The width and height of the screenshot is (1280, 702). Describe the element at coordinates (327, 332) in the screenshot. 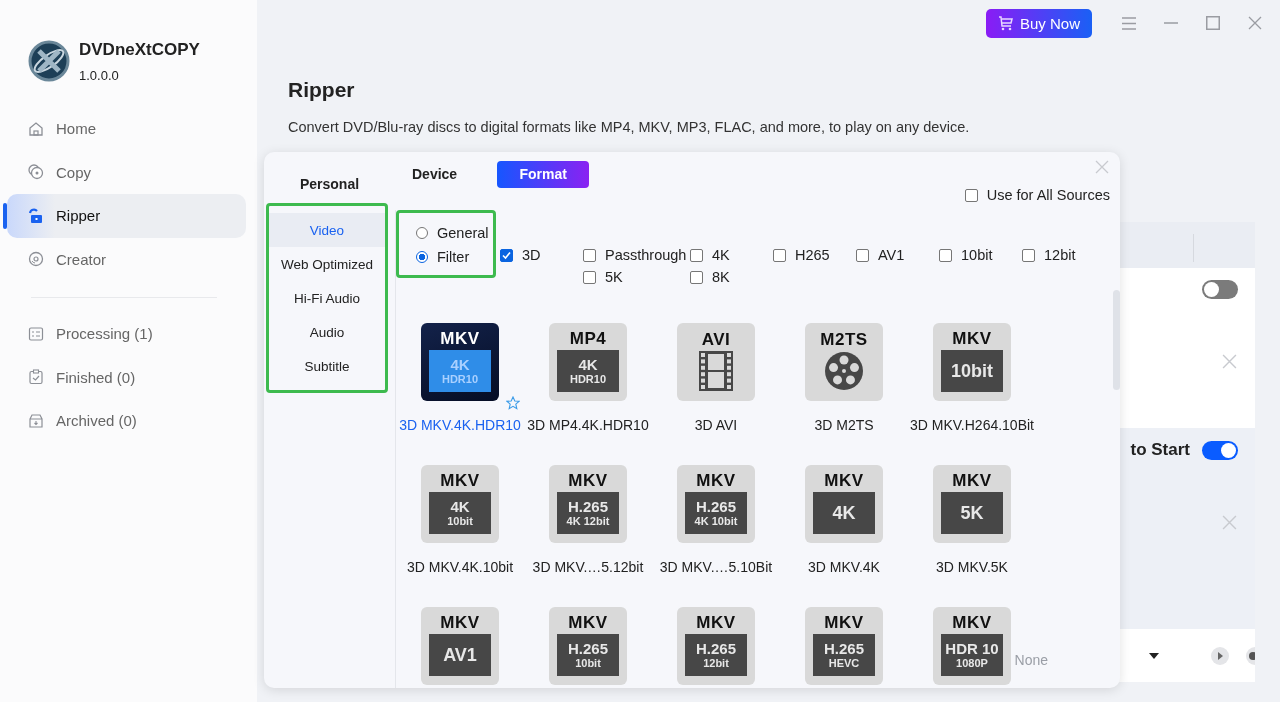

I see `category-item: Audio` at that location.